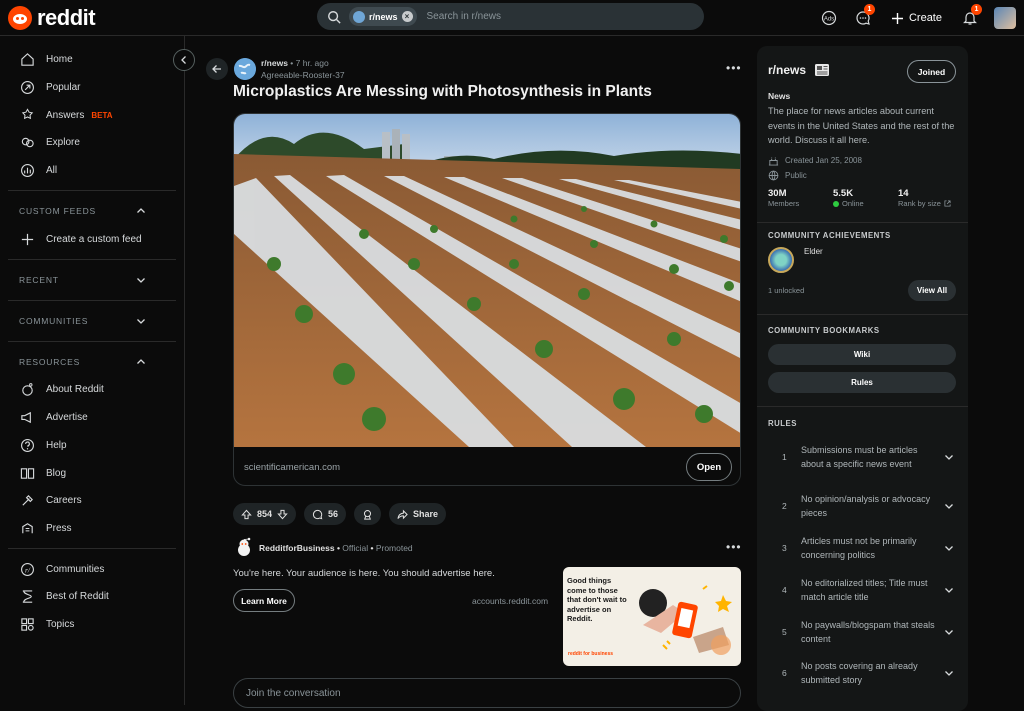  What do you see at coordinates (863, 18) in the screenshot?
I see `chat-button: 1` at bounding box center [863, 18].